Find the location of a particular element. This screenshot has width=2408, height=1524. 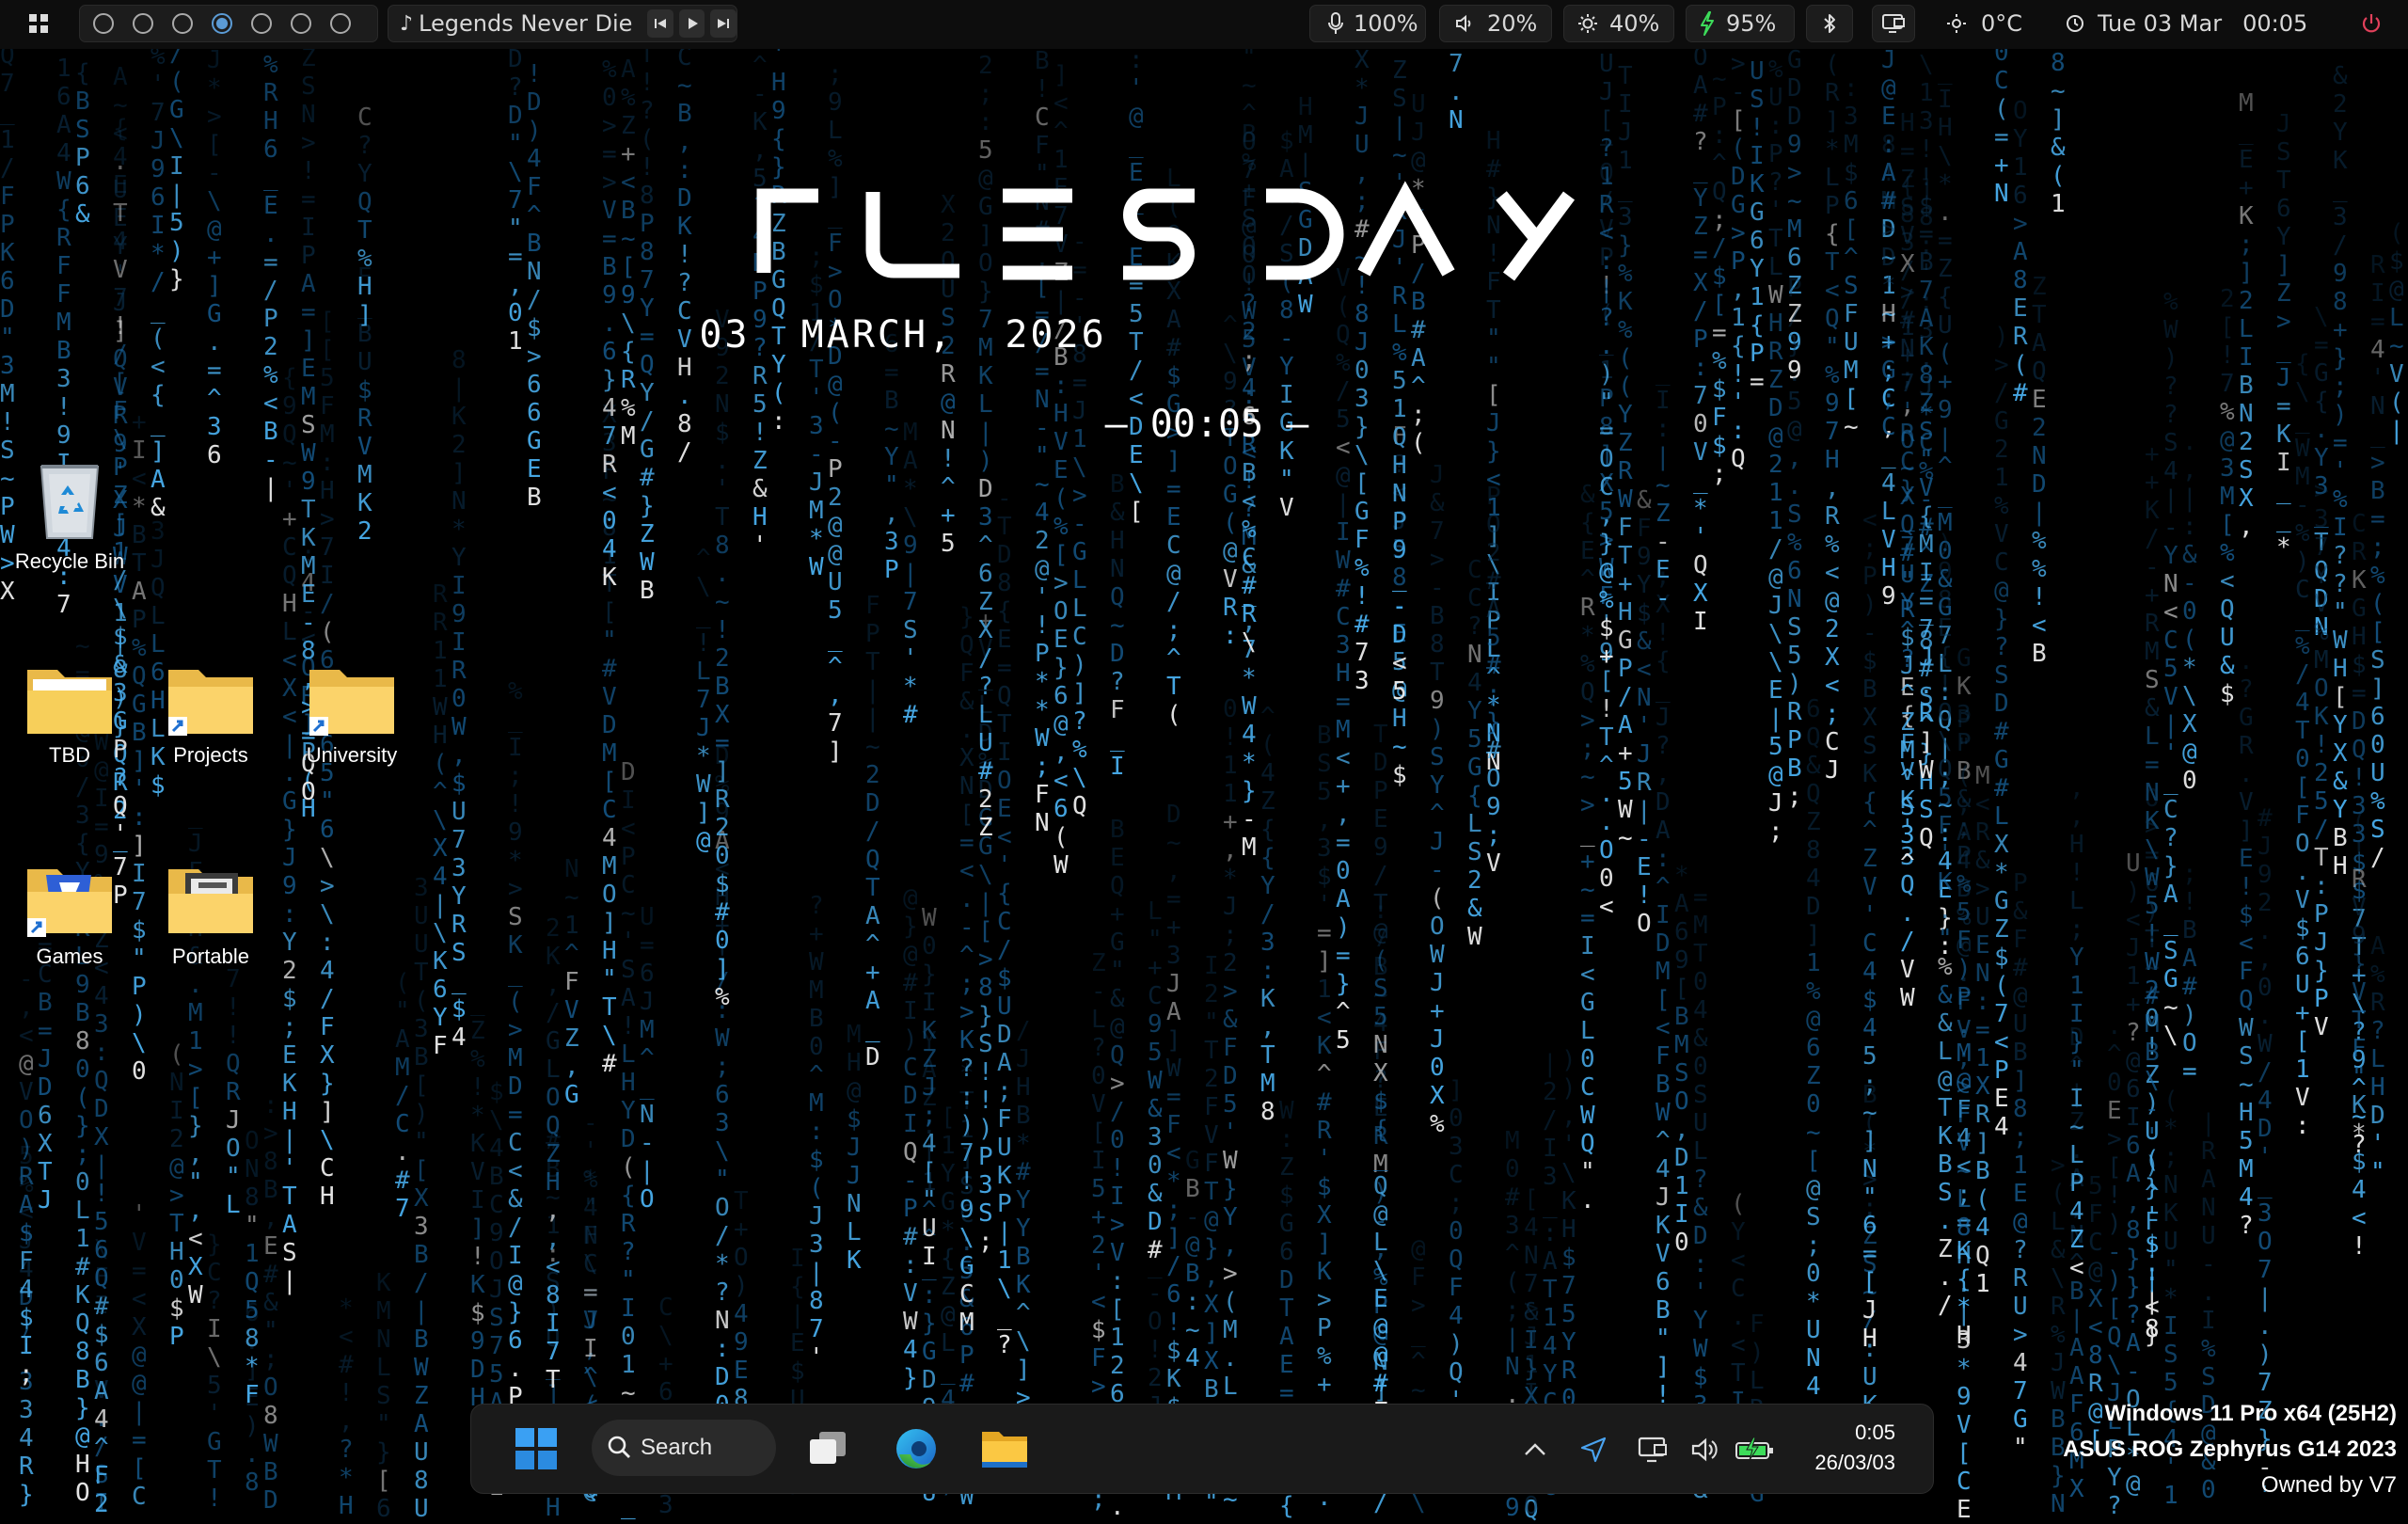

edge-button is located at coordinates (916, 1449).